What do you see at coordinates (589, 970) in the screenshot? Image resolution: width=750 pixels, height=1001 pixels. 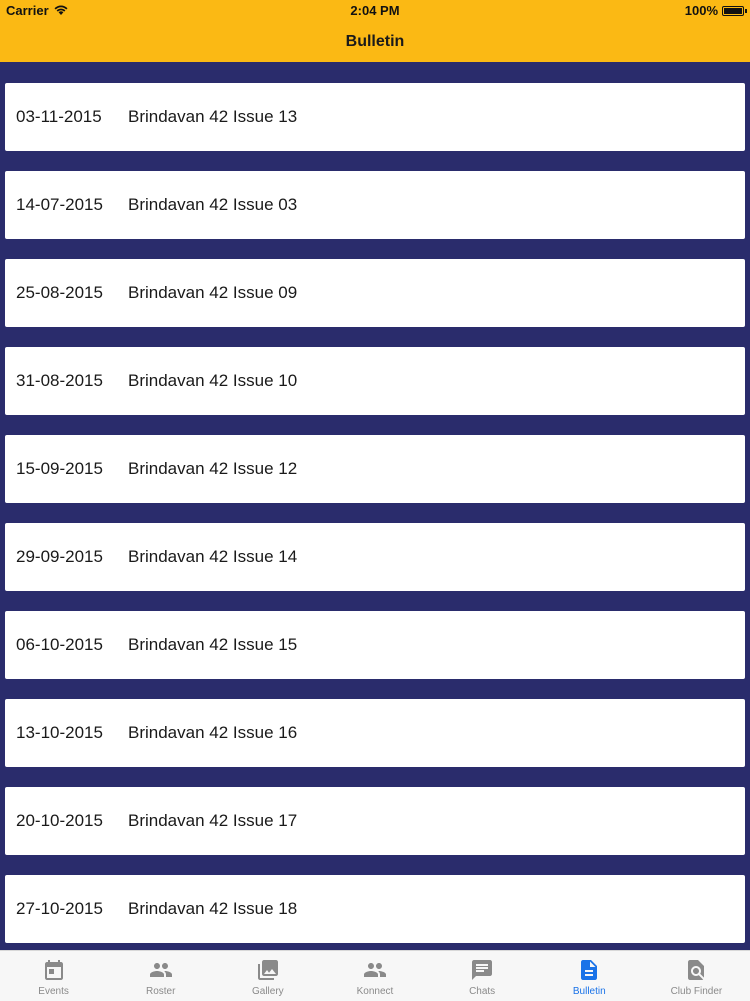 I see `document-icon` at bounding box center [589, 970].